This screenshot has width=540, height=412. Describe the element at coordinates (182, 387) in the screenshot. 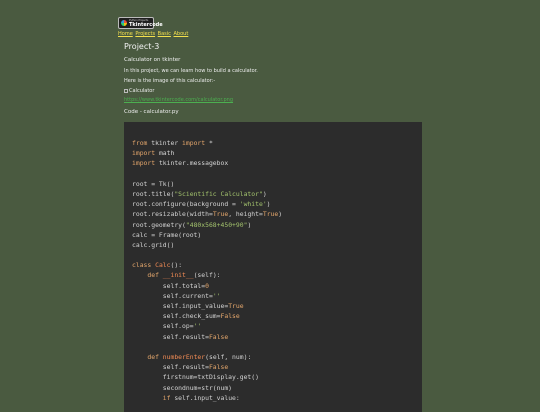

I see `code-line: secondnum=str(num)` at that location.